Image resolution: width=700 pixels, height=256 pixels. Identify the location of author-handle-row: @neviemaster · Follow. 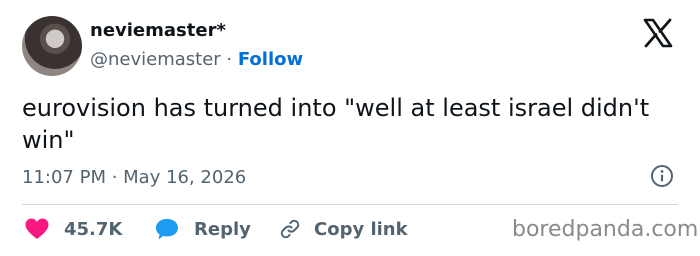
(196, 60).